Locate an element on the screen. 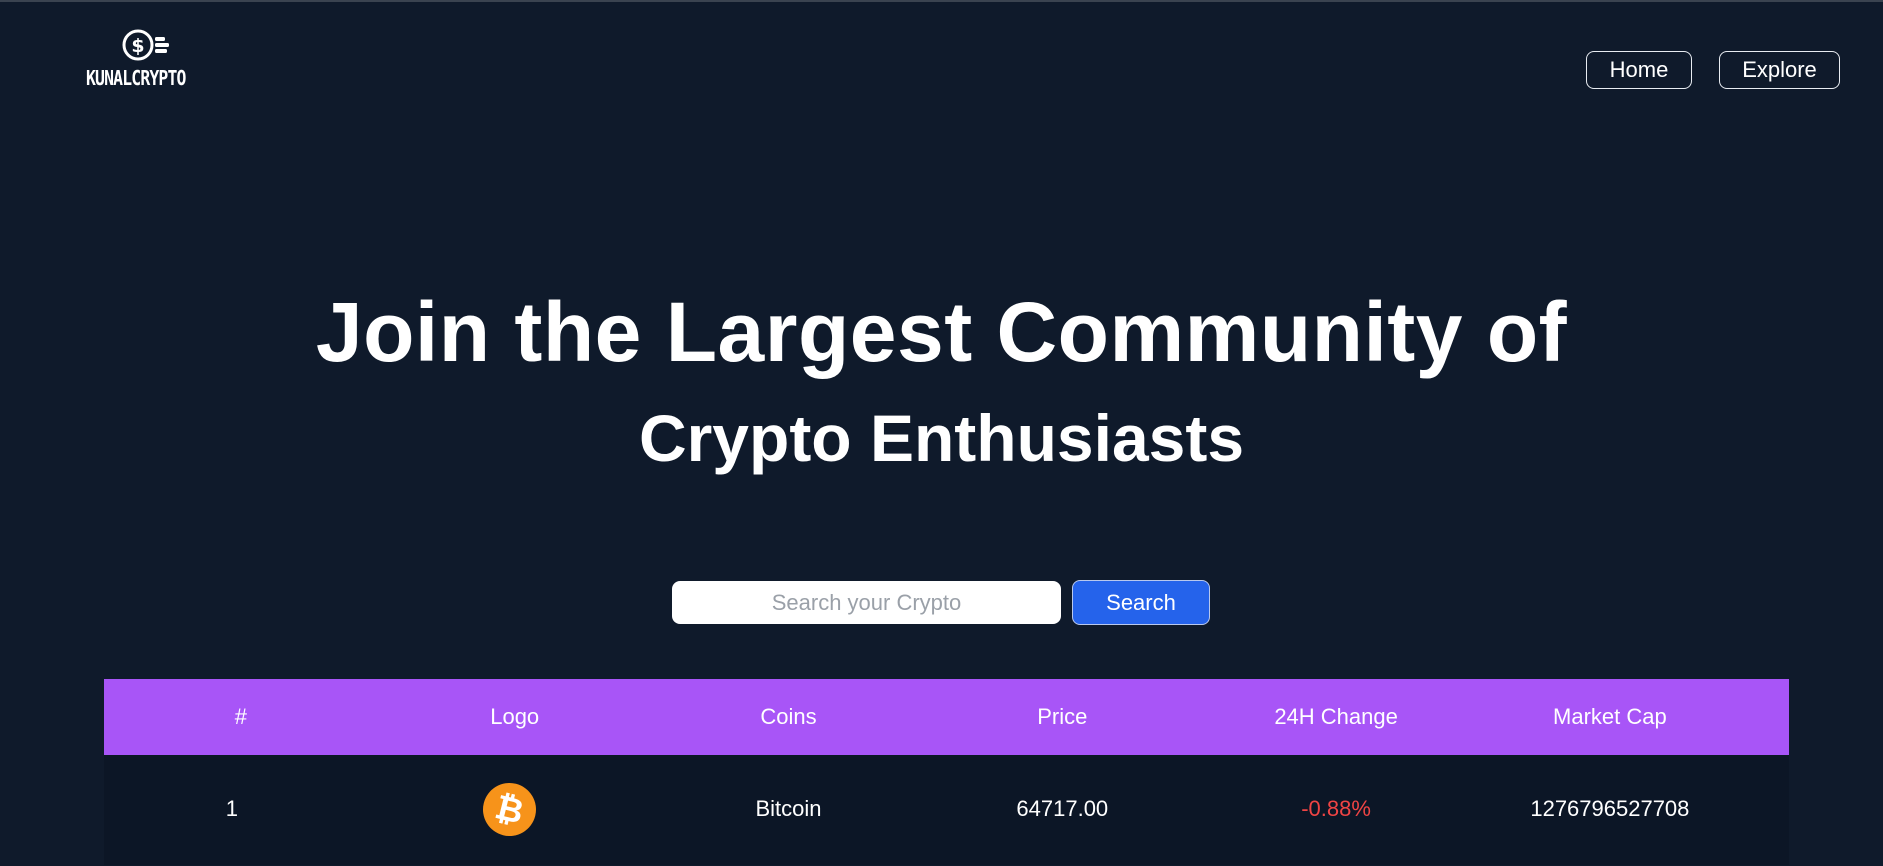  search-button: Search is located at coordinates (1141, 602).